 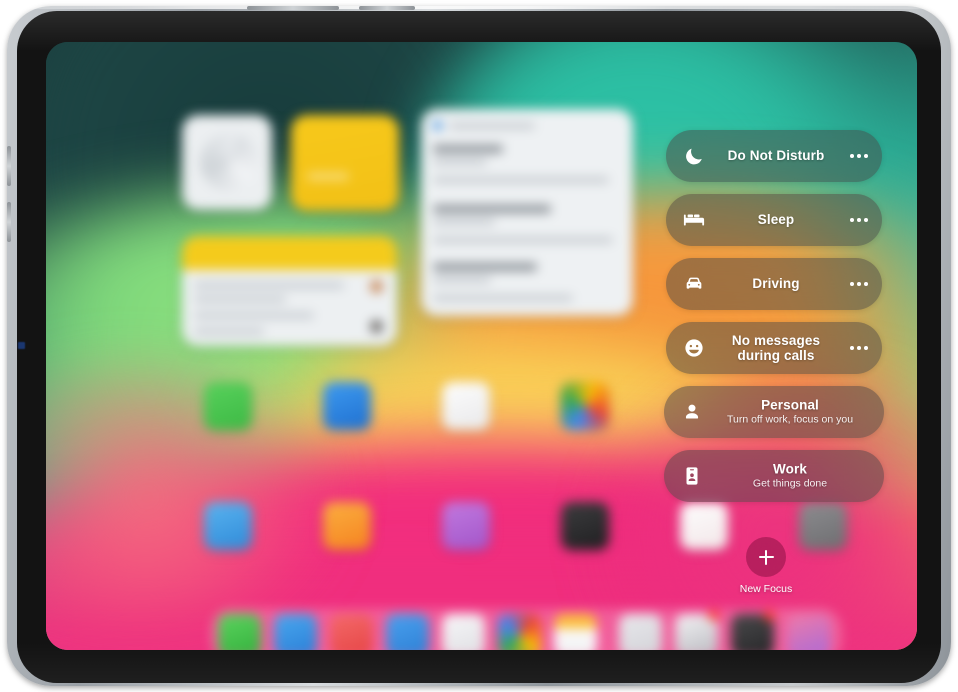 What do you see at coordinates (790, 405) in the screenshot?
I see `focus-item-title: Personal` at bounding box center [790, 405].